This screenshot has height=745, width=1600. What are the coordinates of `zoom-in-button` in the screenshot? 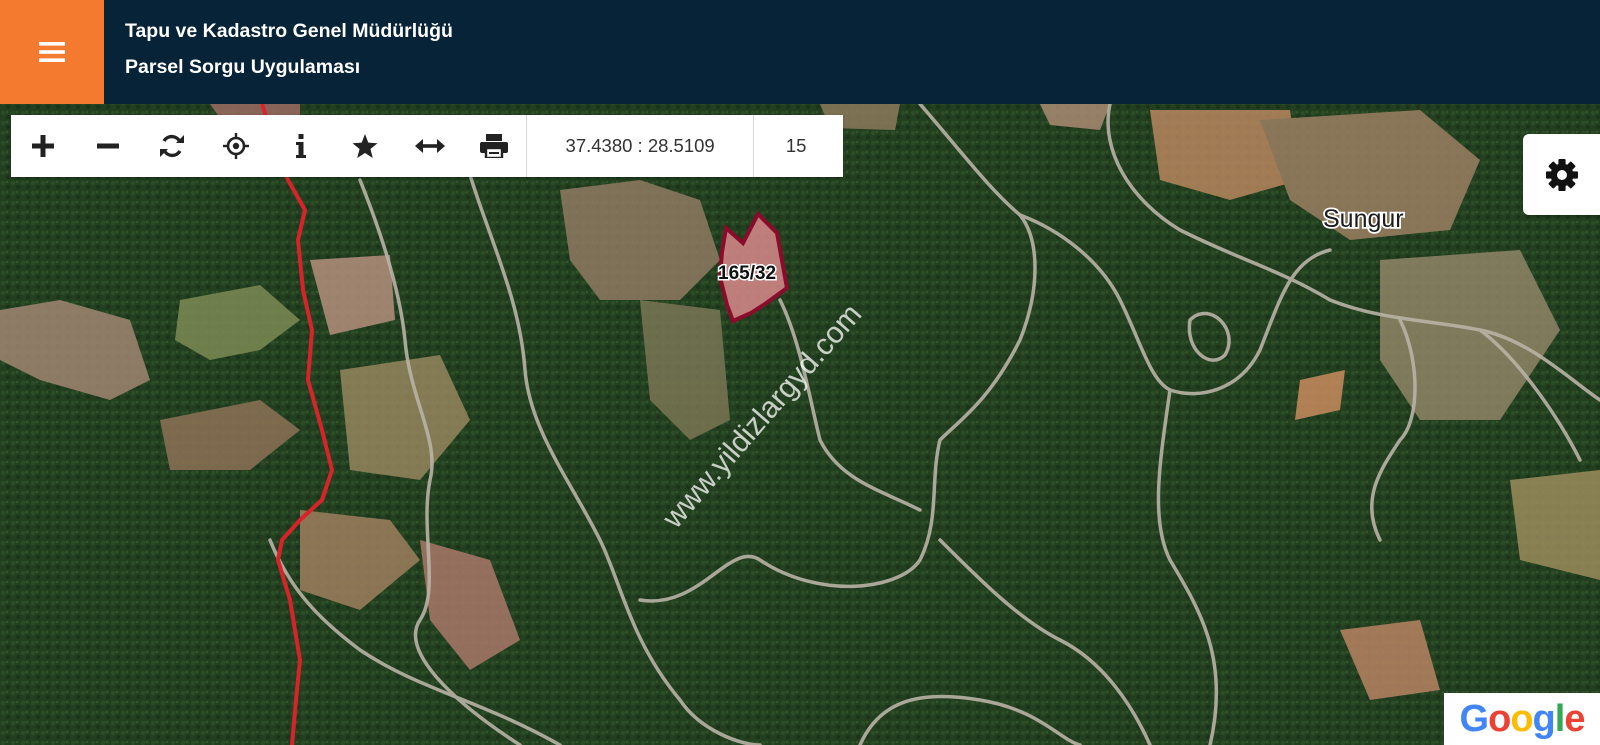 It's located at (43, 146).